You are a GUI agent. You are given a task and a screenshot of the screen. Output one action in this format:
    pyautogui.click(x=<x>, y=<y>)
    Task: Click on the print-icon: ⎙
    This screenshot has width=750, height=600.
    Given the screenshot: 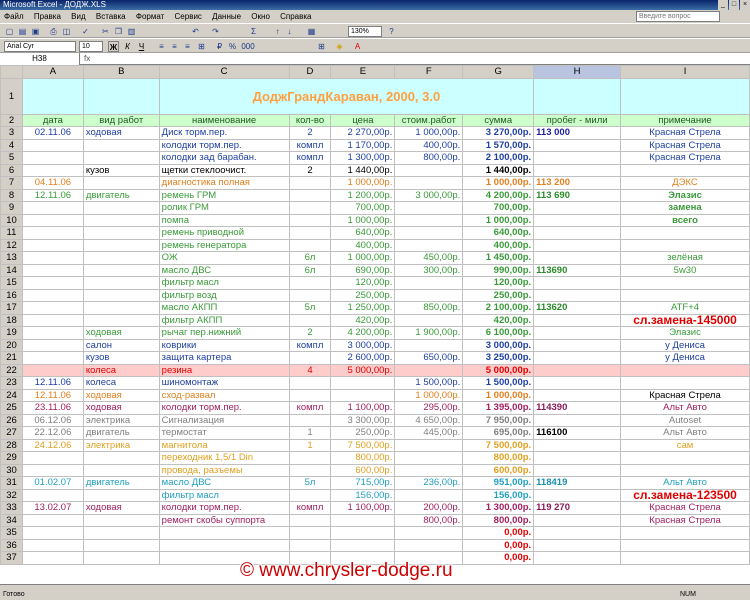 What is the action you would take?
    pyautogui.click(x=53, y=31)
    